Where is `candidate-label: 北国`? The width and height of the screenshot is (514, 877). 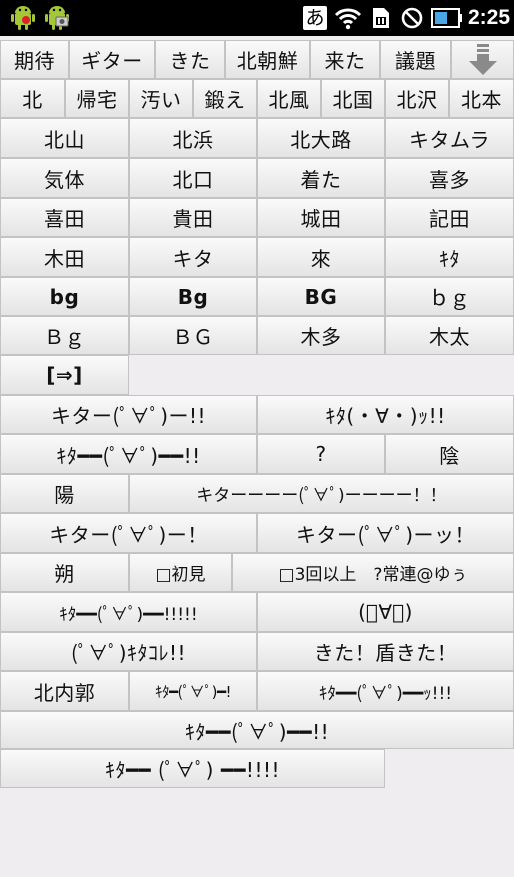 candidate-label: 北国 is located at coordinates (353, 100).